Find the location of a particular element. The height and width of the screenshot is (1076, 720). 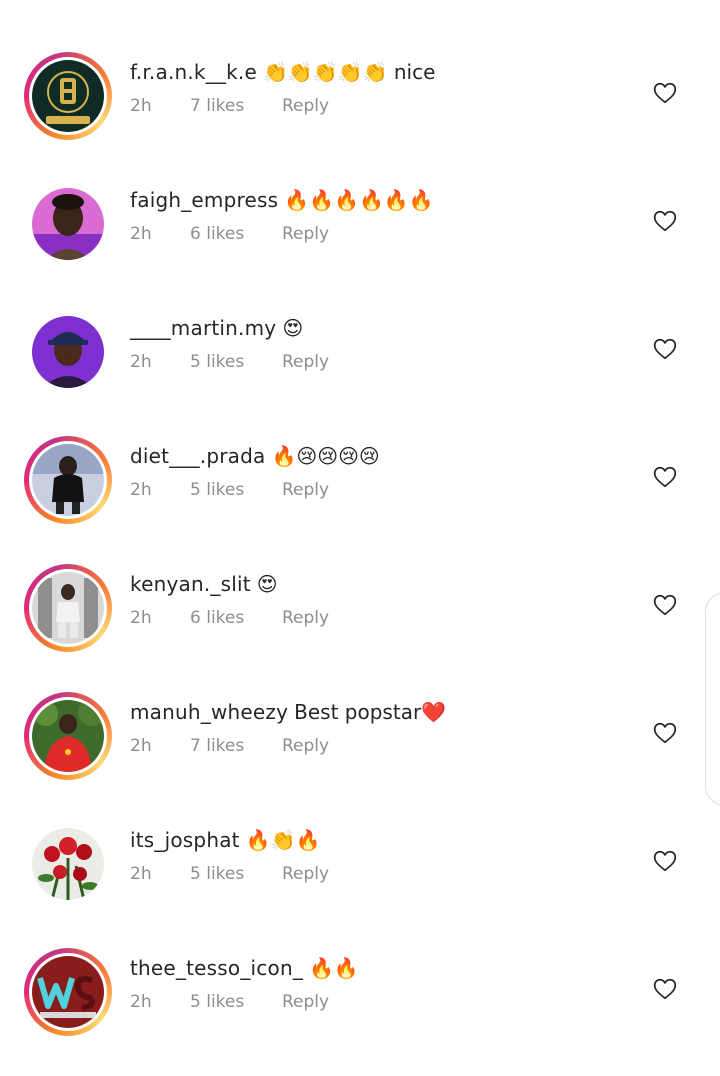

ws-logo-avatar-image is located at coordinates (68, 992).